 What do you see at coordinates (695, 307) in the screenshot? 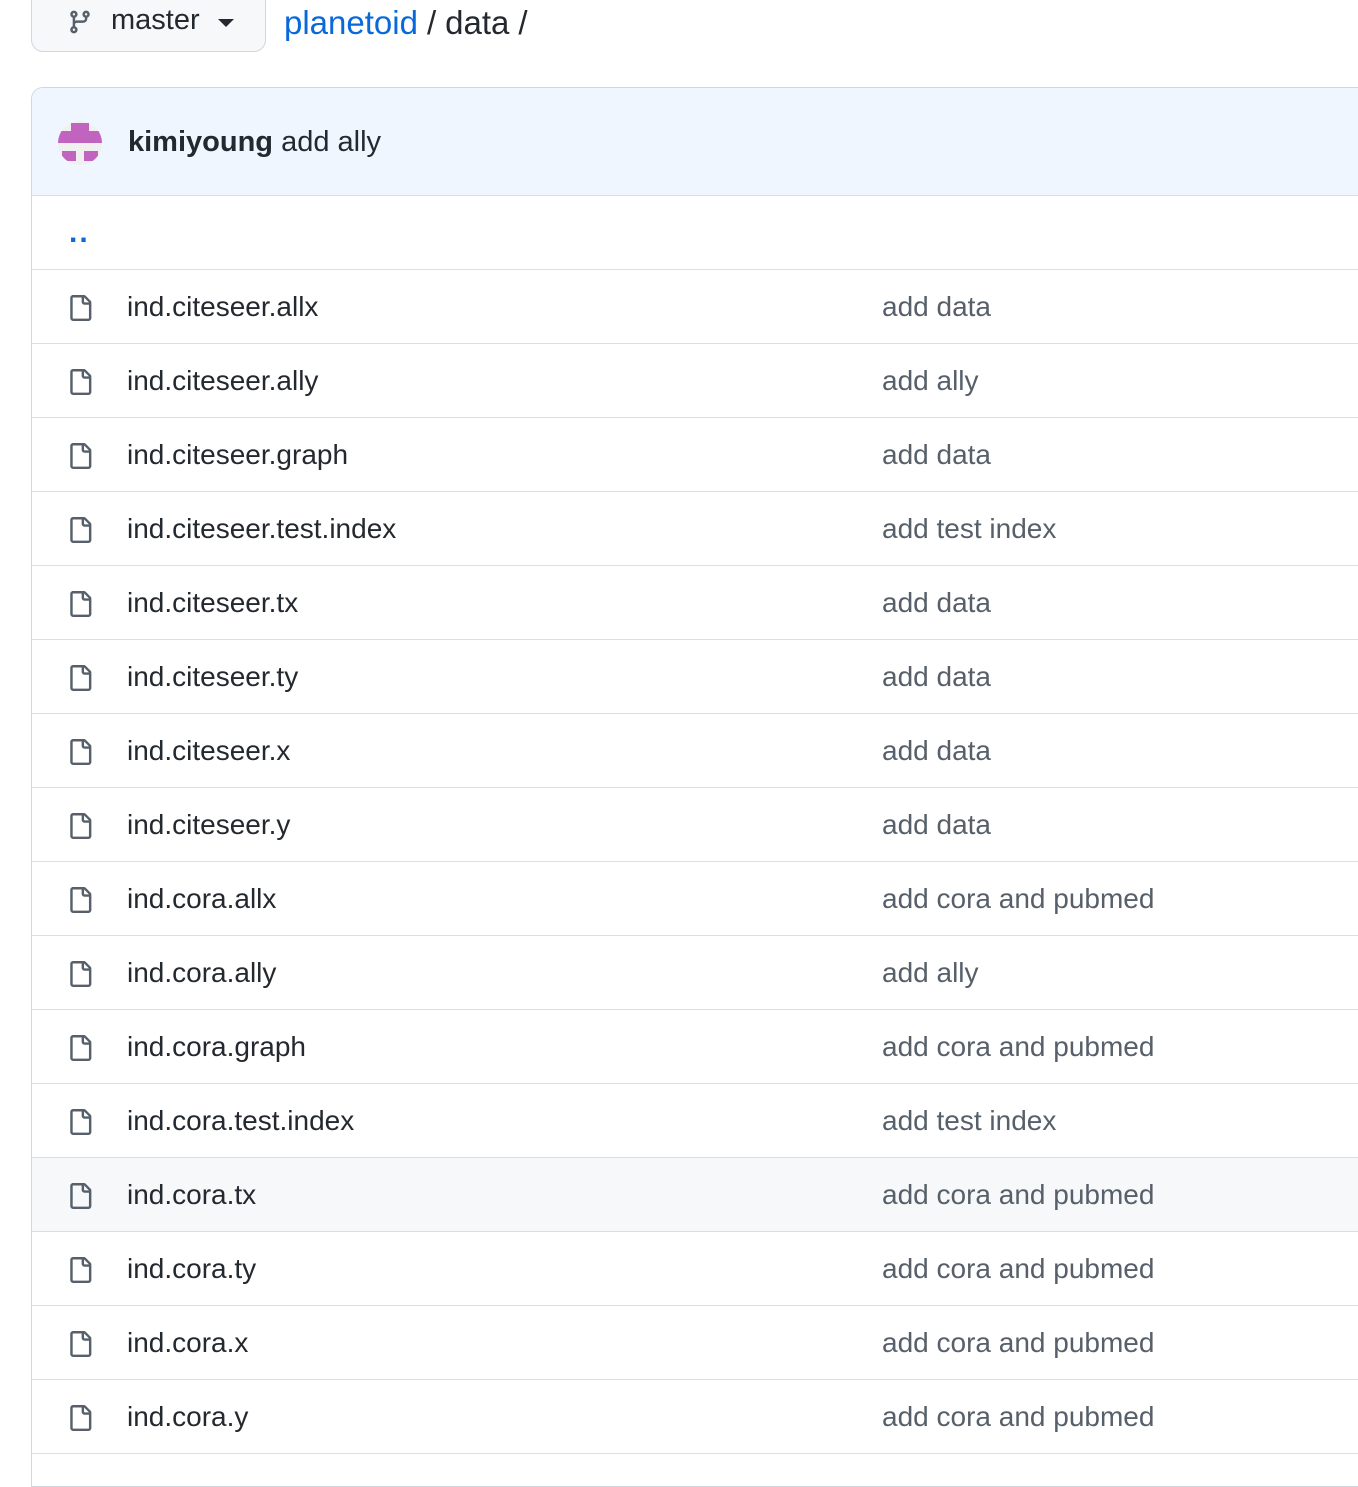
I see `file-row: ind.citeseer.allx add data` at bounding box center [695, 307].